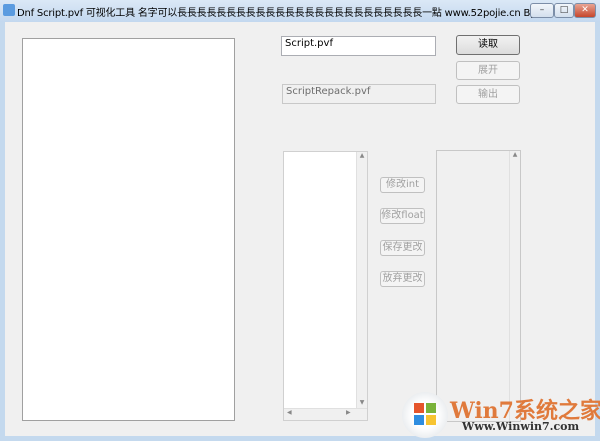  Describe the element at coordinates (488, 70) in the screenshot. I see `expand-button: 展开` at that location.